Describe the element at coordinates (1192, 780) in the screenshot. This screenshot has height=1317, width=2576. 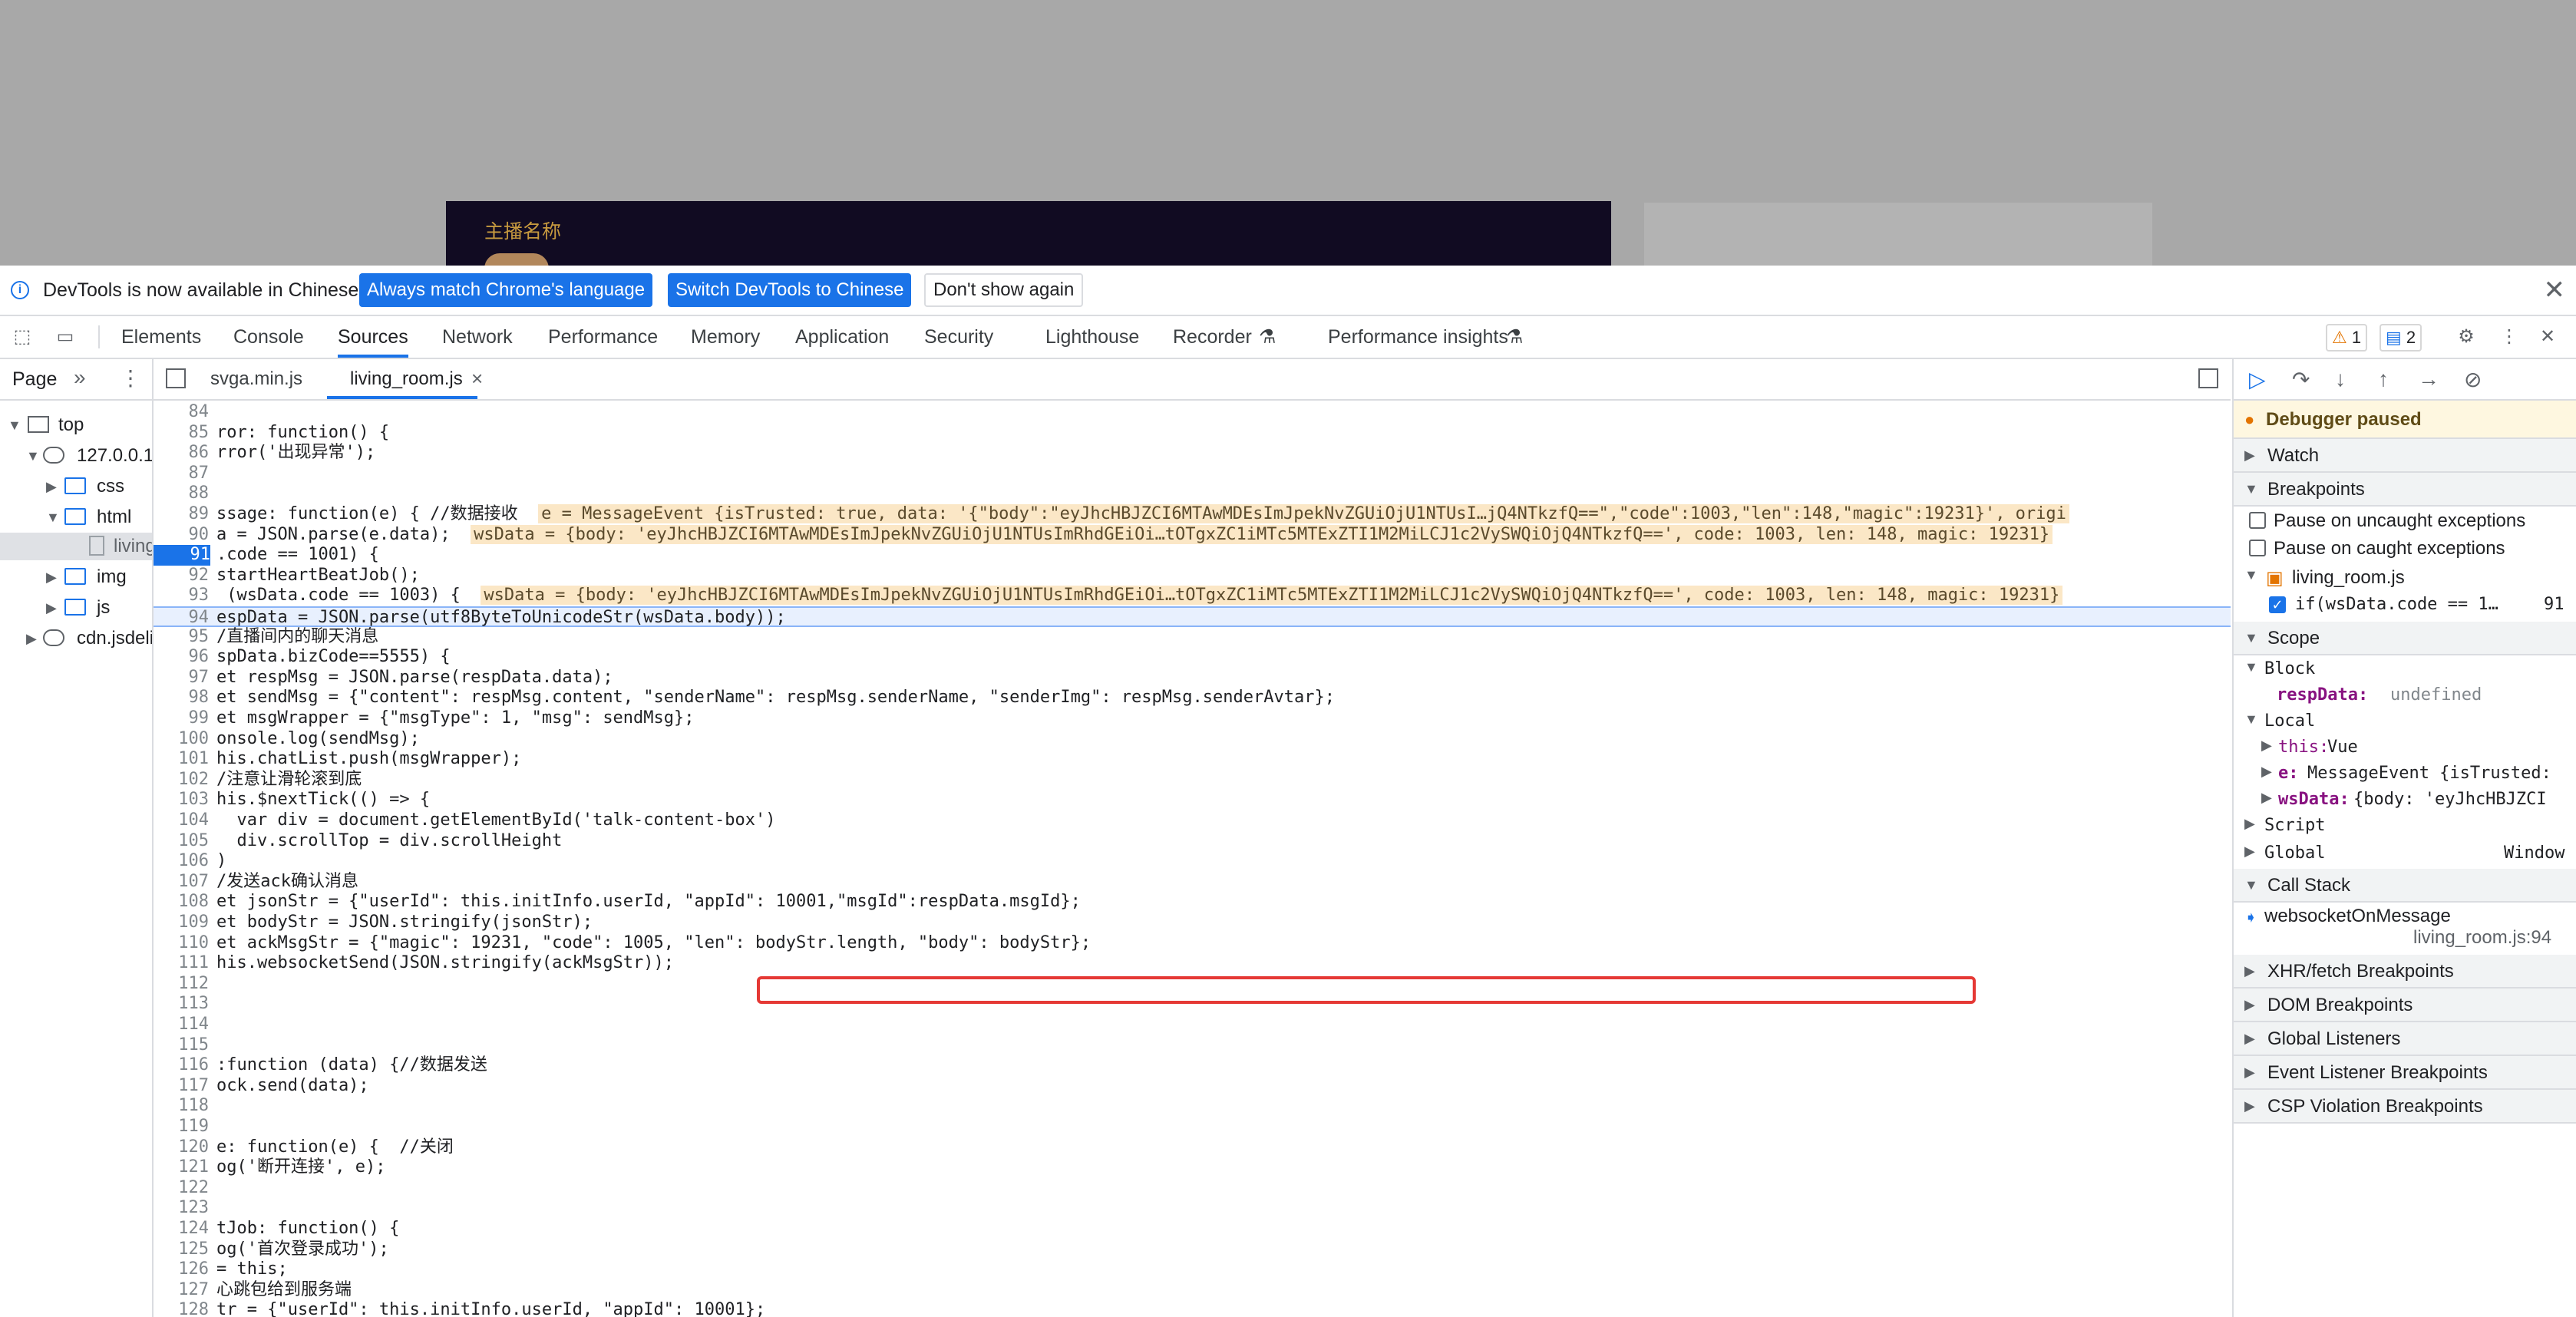
I see `code-line: 102/注意让滑轮滚到底` at that location.